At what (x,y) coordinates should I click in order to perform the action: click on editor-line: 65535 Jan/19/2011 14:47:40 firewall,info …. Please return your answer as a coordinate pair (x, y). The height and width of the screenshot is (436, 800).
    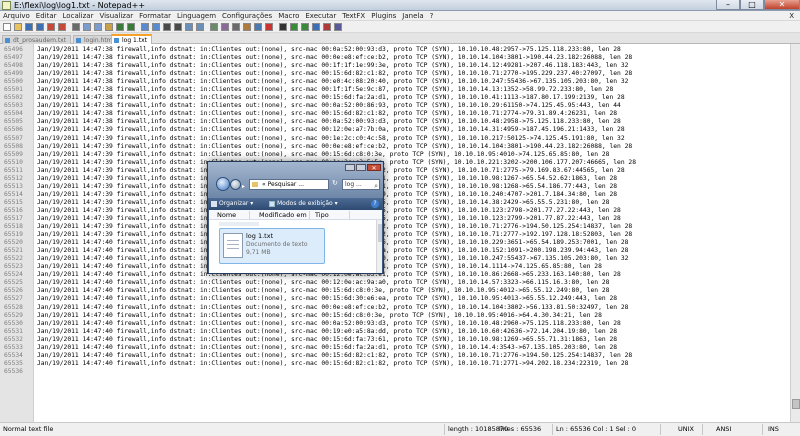
    Looking at the image, I should click on (395, 364).